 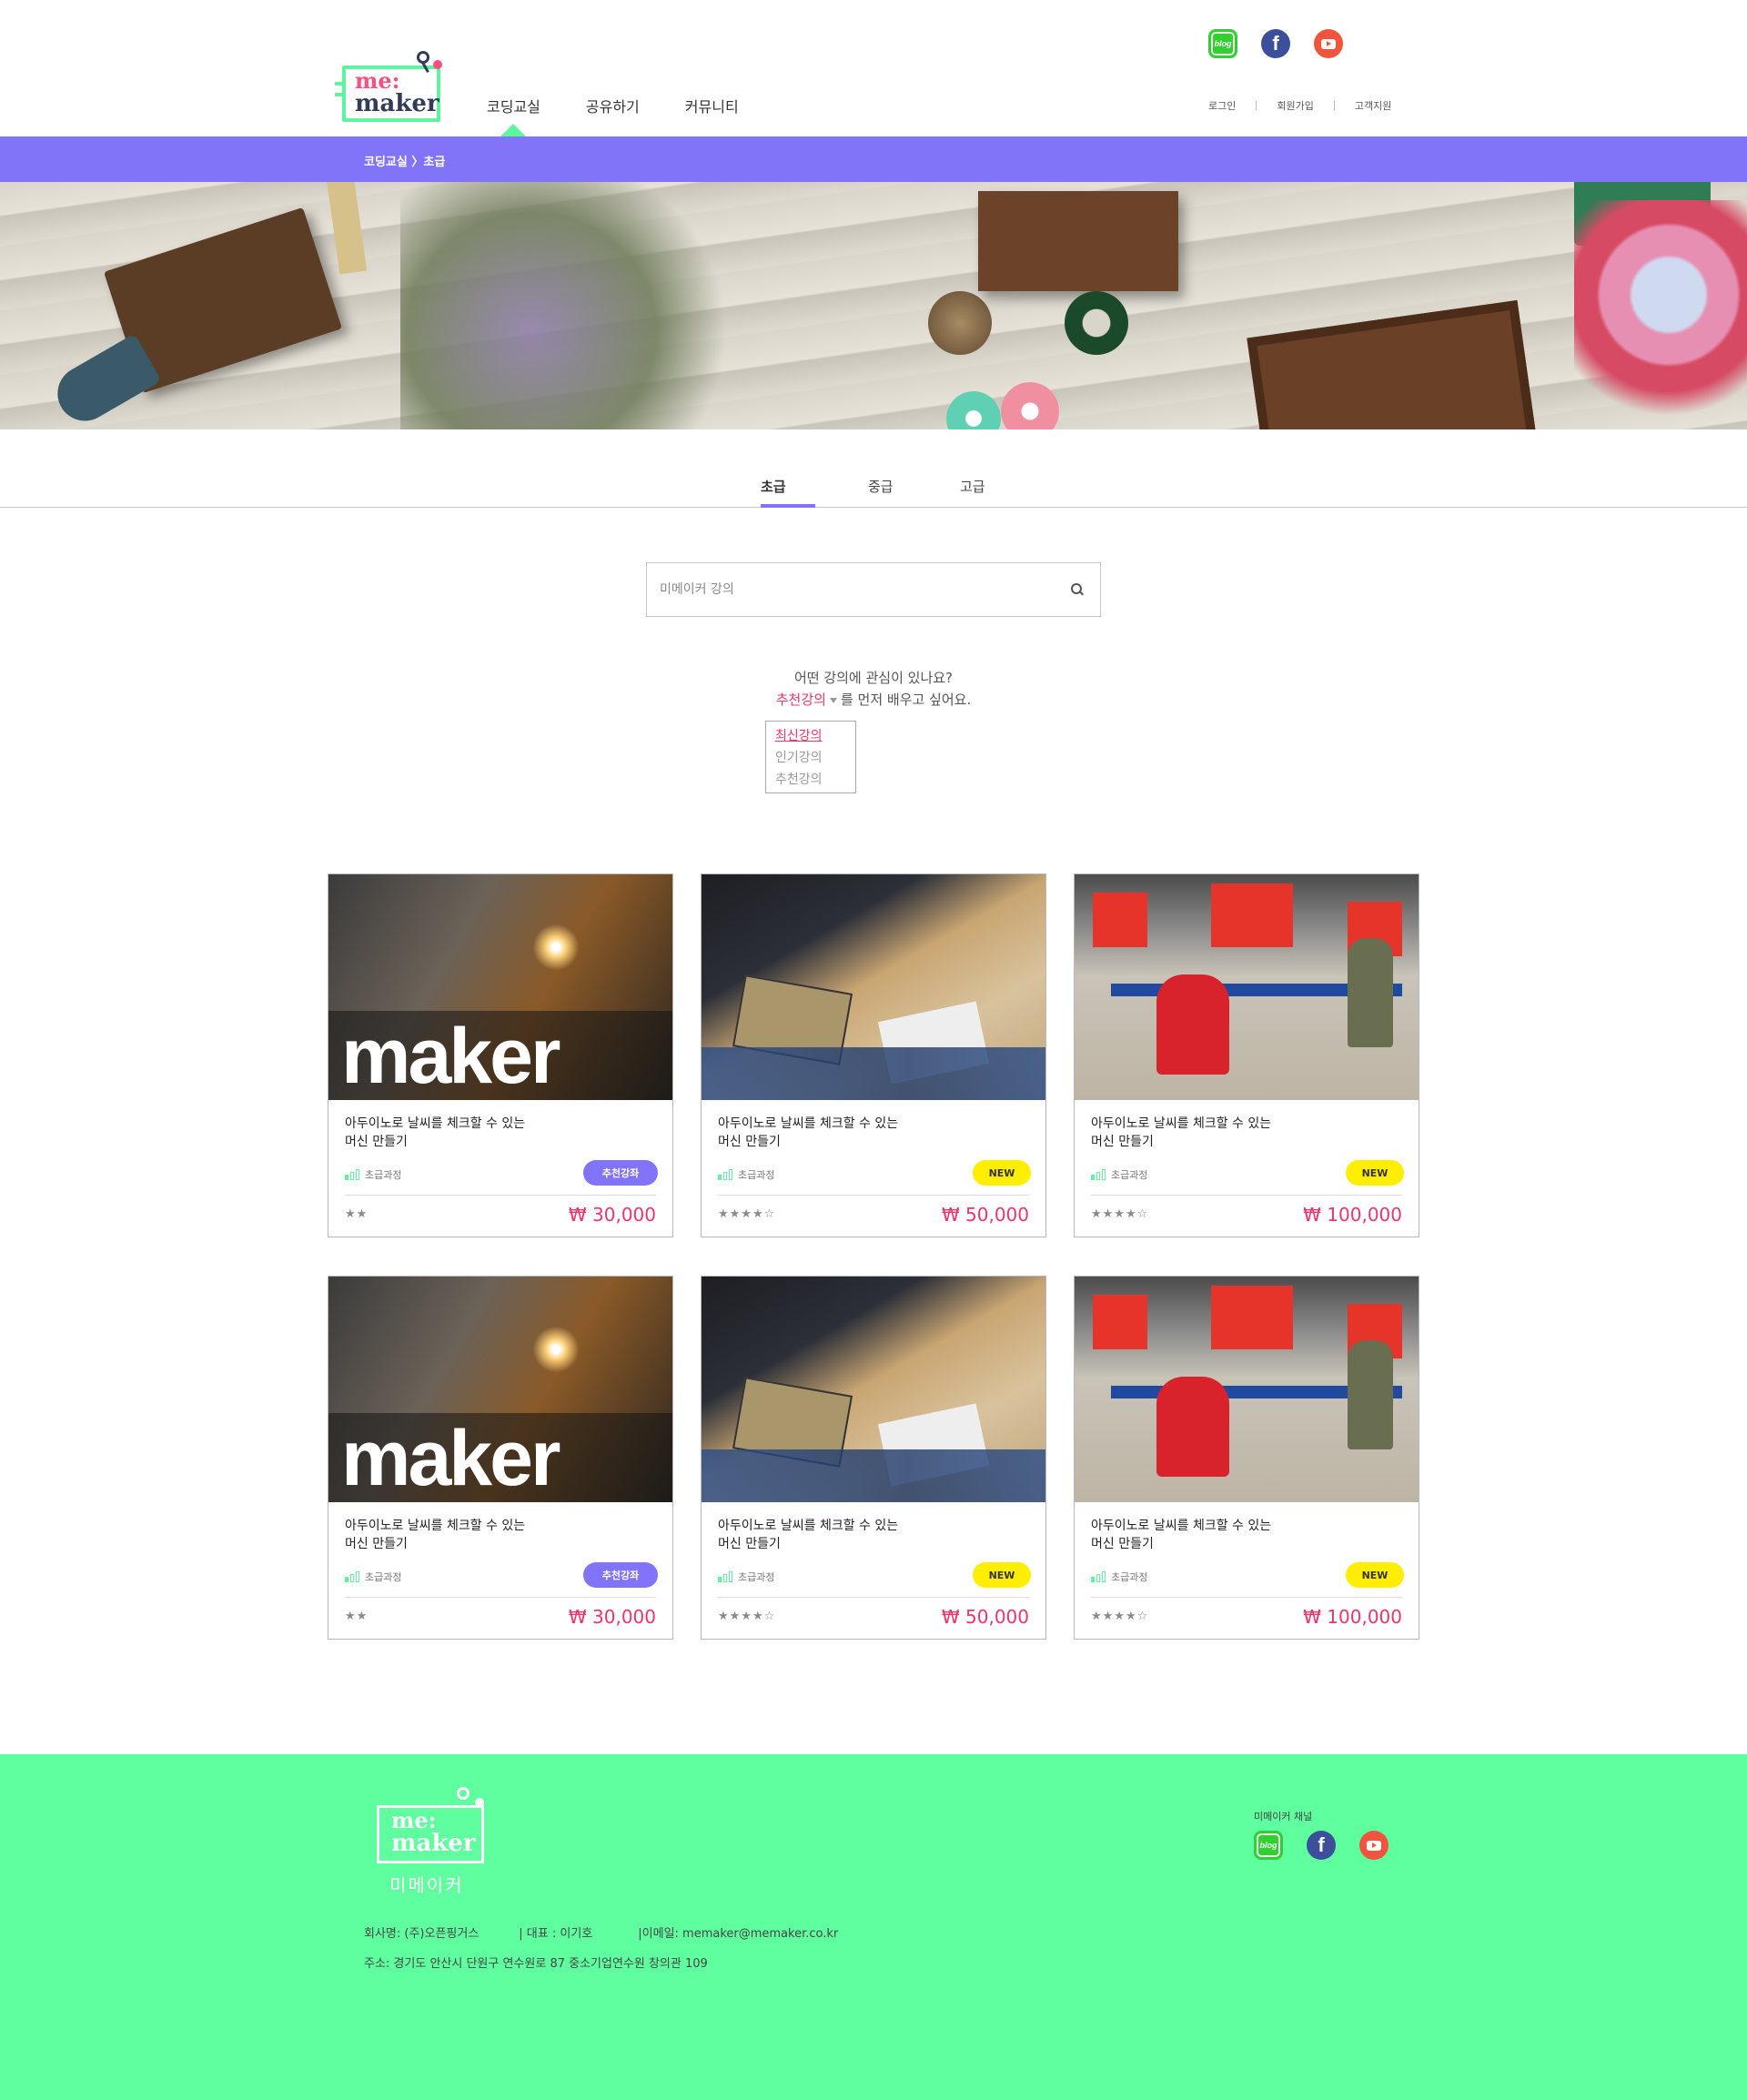 What do you see at coordinates (801, 700) in the screenshot?
I see `sort-select: 추천강의` at bounding box center [801, 700].